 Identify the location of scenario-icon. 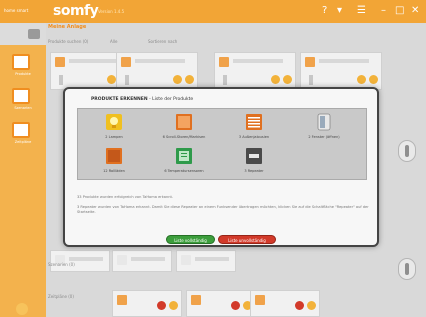
(21, 96).